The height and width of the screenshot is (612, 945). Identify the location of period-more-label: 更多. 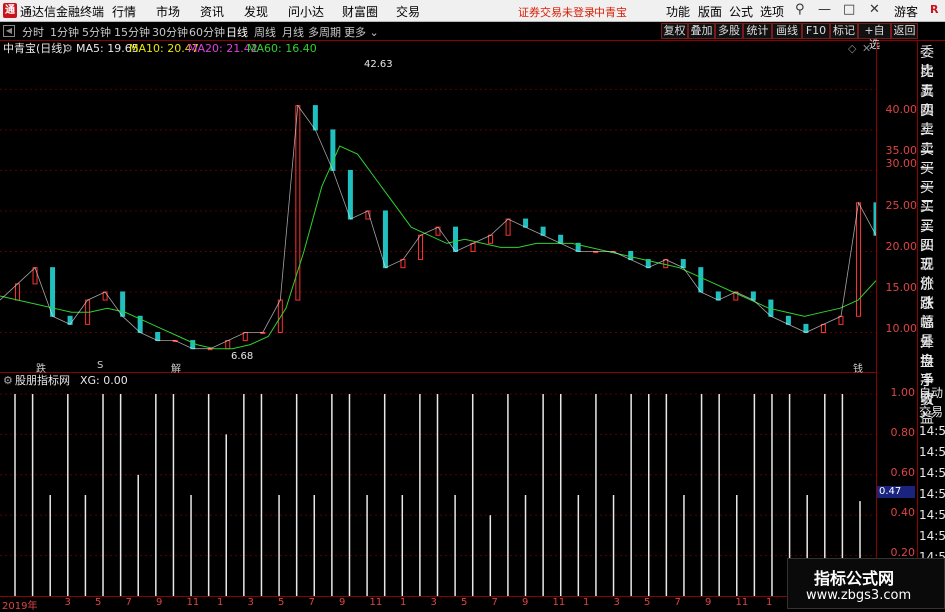
(355, 32).